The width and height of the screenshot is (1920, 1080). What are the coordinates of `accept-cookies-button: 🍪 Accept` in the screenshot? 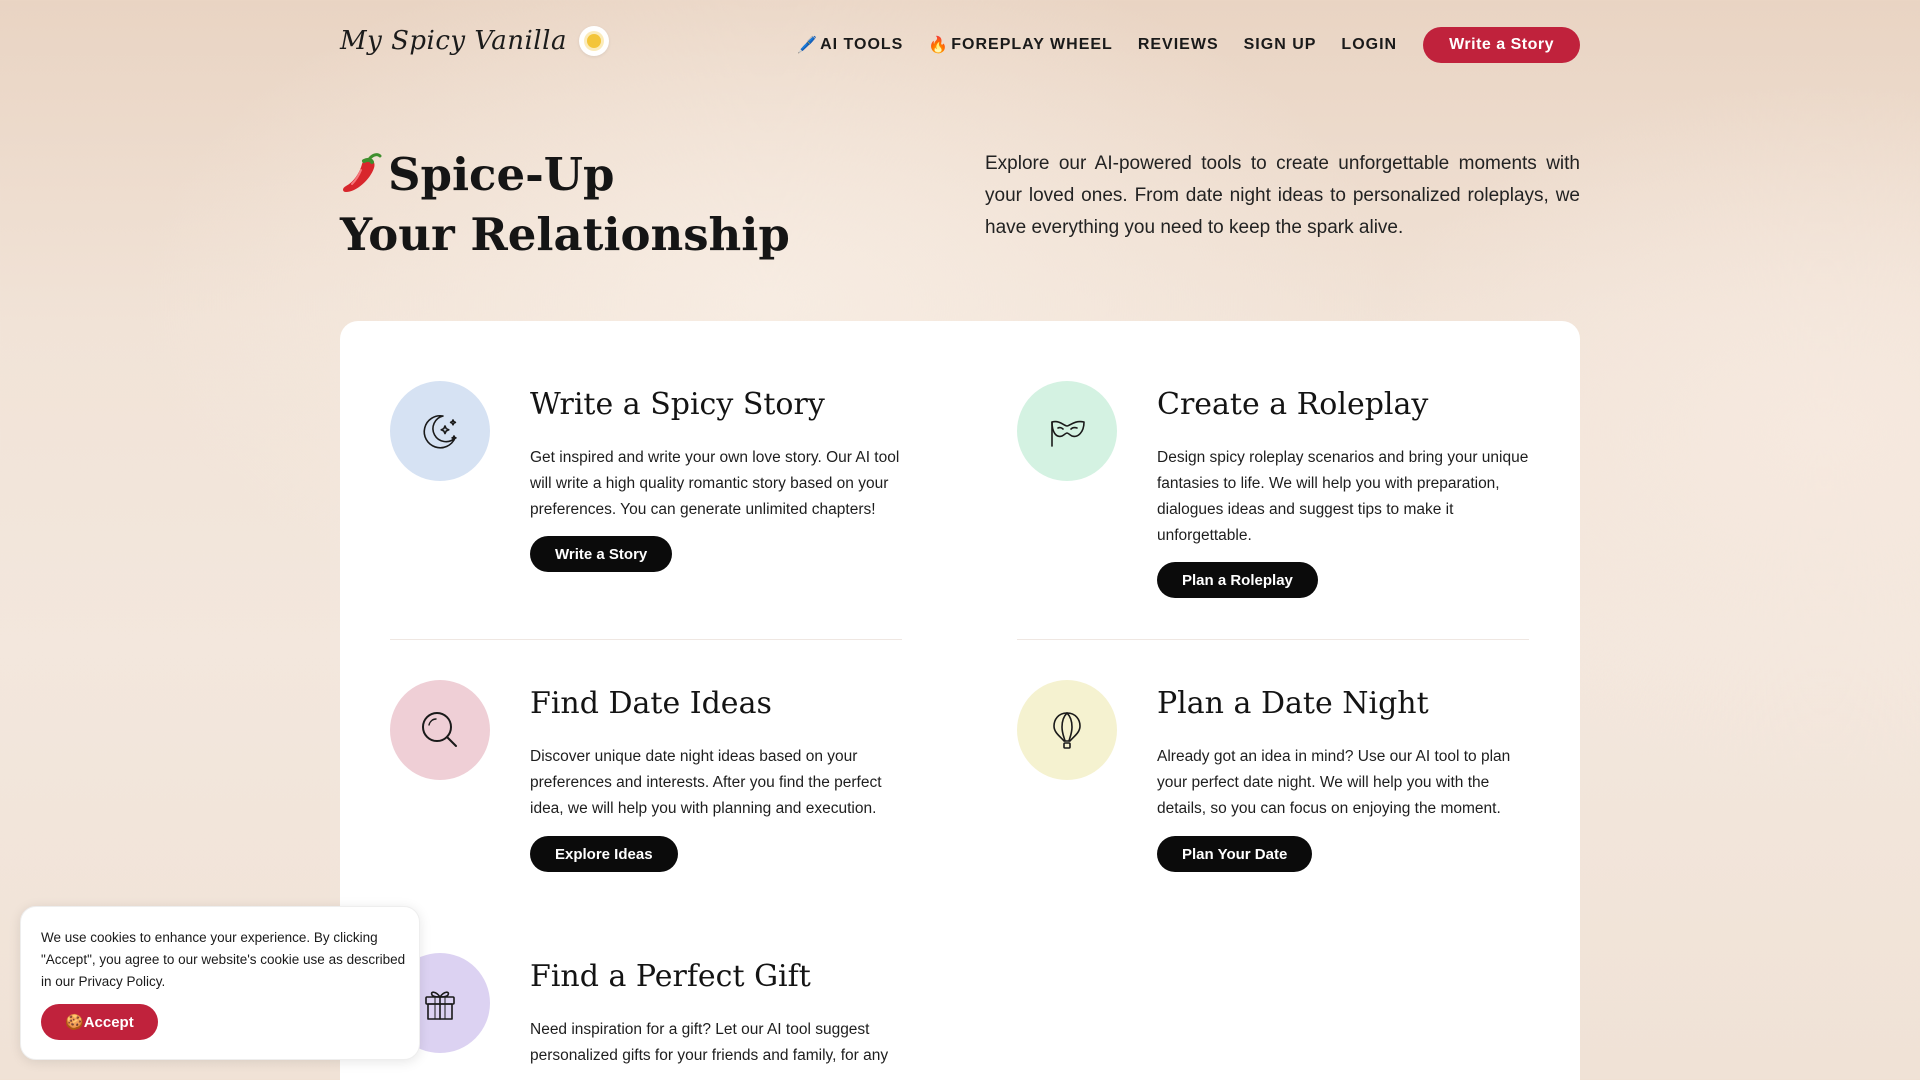 It's located at (99, 1022).